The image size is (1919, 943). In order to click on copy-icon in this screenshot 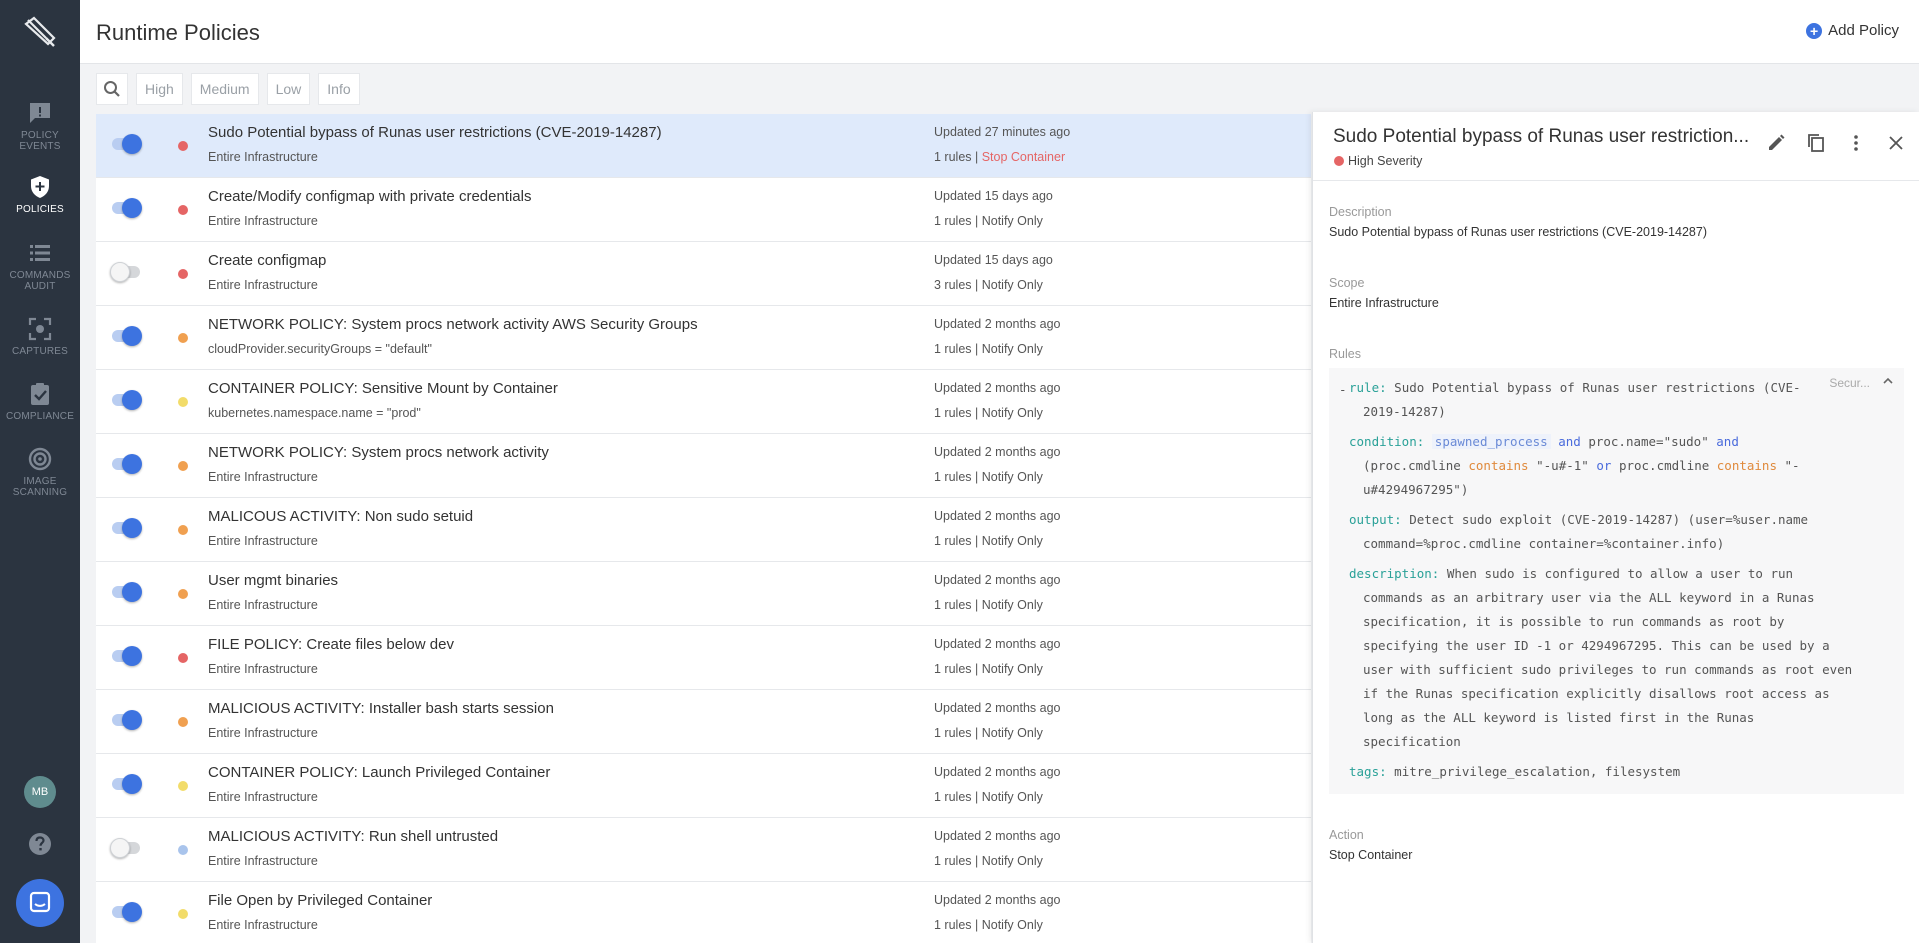, I will do `click(1816, 143)`.